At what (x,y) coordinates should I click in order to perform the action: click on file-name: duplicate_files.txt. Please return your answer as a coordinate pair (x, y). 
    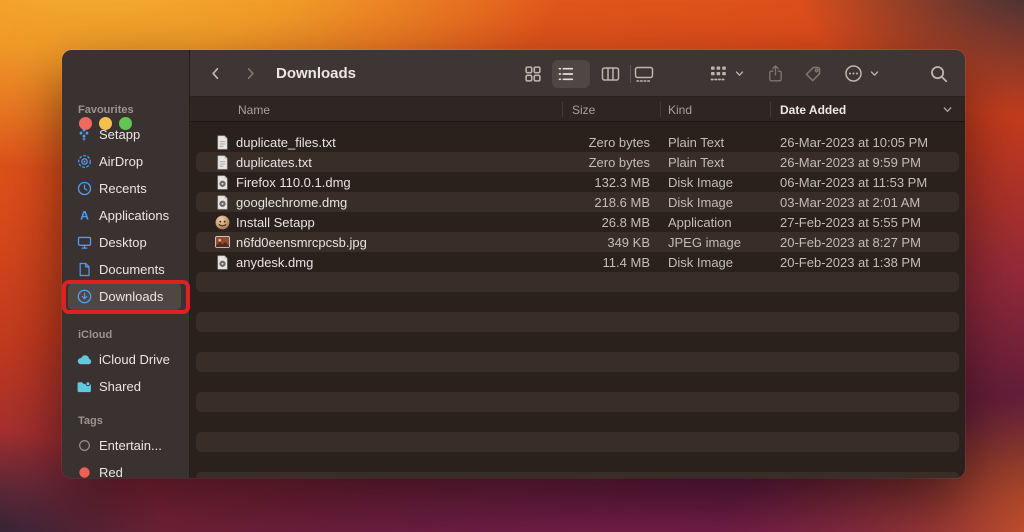
    Looking at the image, I should click on (286, 142).